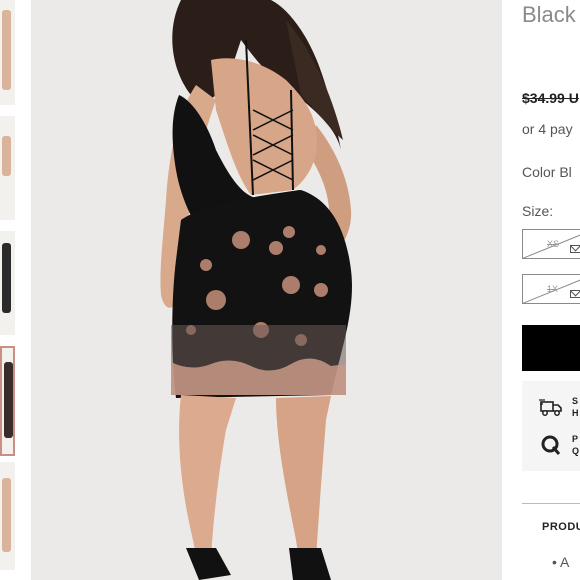  I want to click on installments-text: or 4 pay, so click(547, 129).